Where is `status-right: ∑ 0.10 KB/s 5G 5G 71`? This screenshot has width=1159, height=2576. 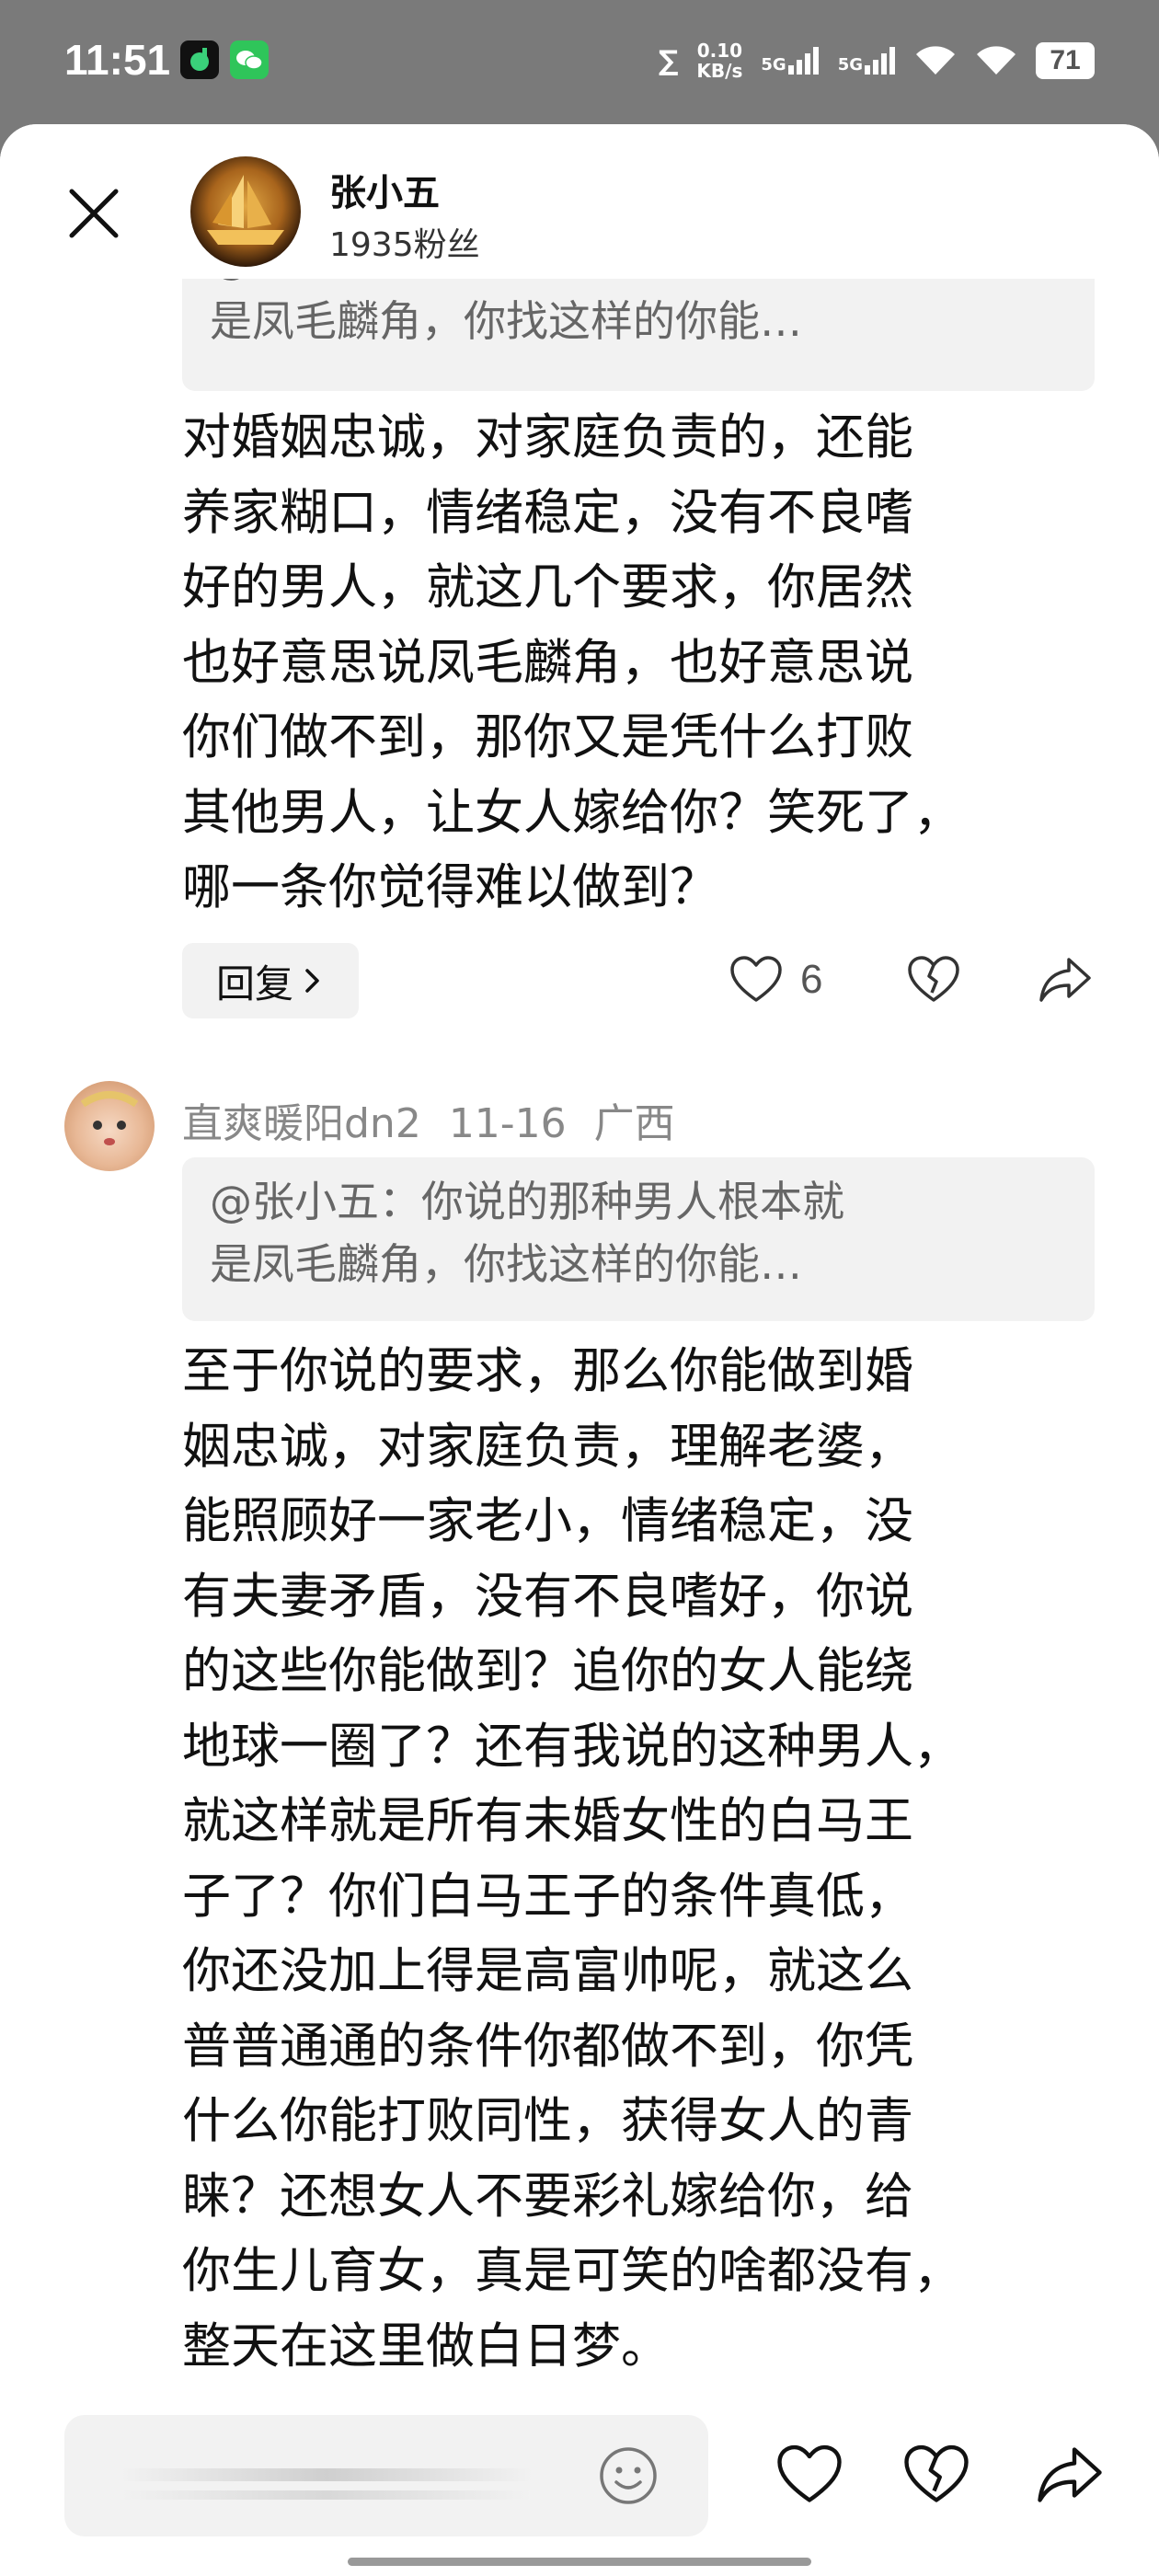
status-right: ∑ 0.10 KB/s 5G 5G 71 is located at coordinates (877, 60).